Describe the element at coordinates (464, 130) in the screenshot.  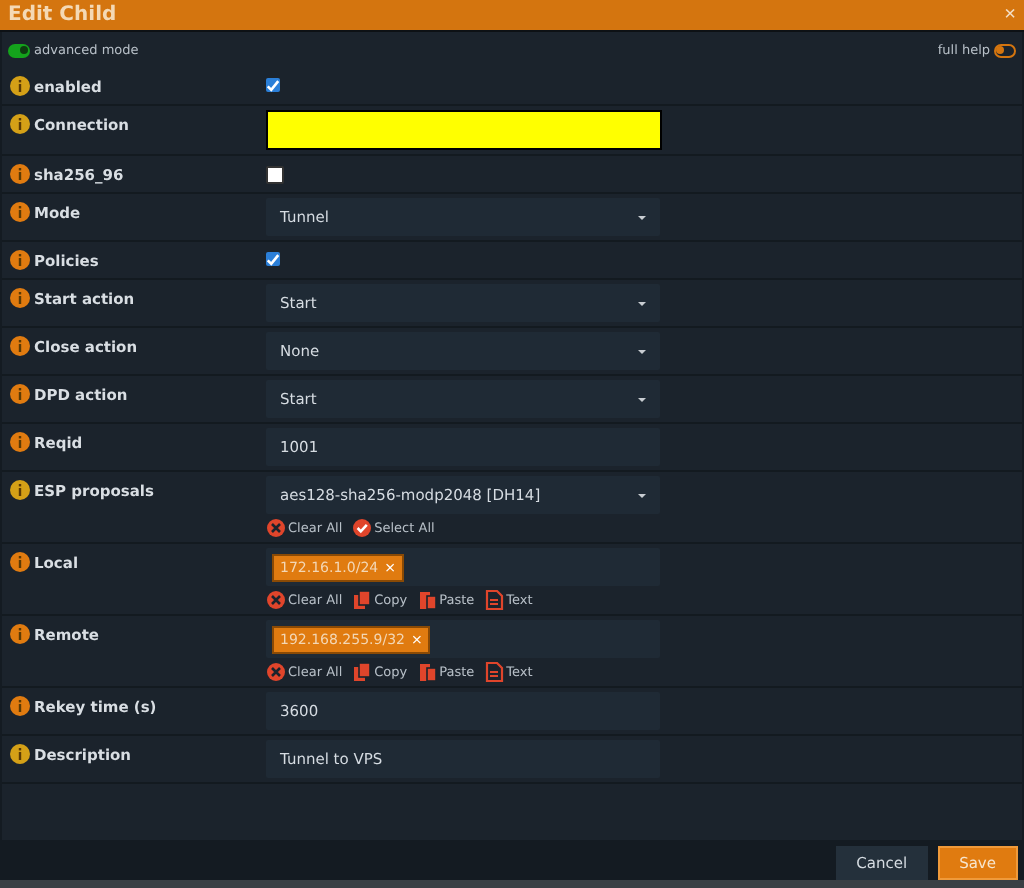
I see `redacted-field` at that location.